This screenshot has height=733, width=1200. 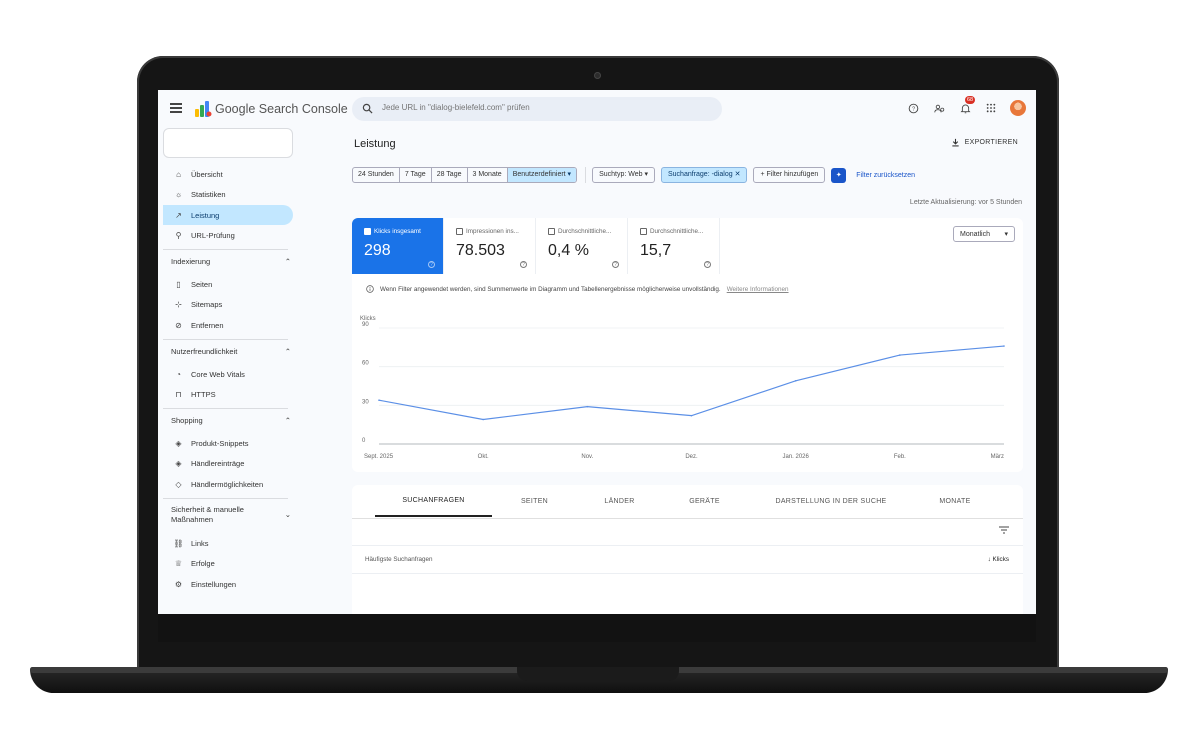 I want to click on close-icon: ✕, so click(x=738, y=174).